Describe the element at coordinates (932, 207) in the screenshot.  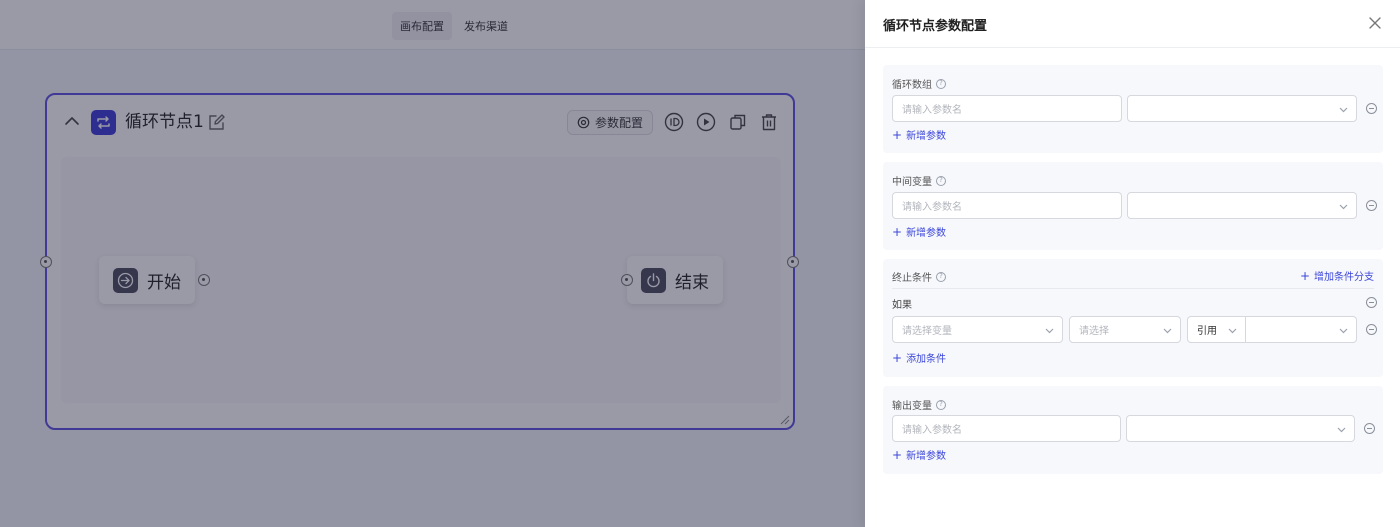
I see `intermediate-name-placeholder: 请输入参数名` at that location.